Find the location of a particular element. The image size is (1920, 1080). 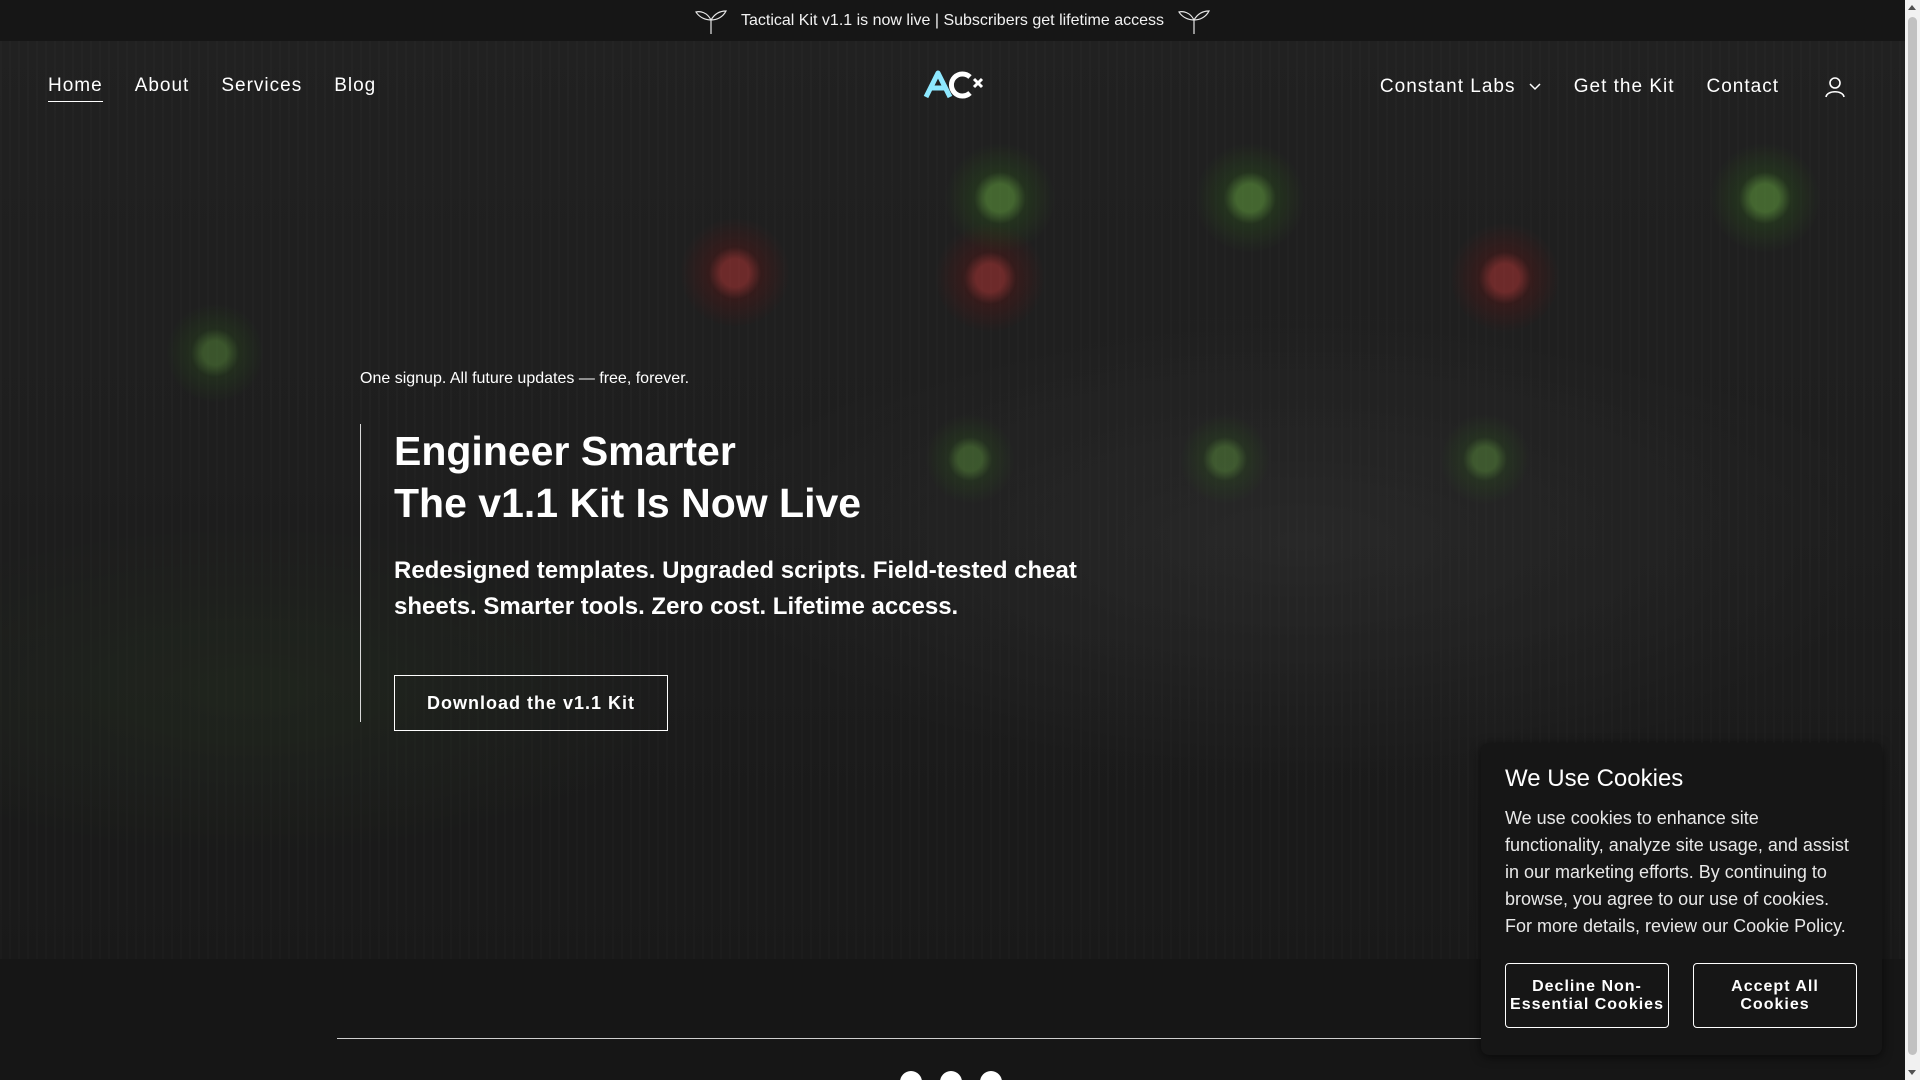

nav-item-blog: Blog is located at coordinates (355, 88).